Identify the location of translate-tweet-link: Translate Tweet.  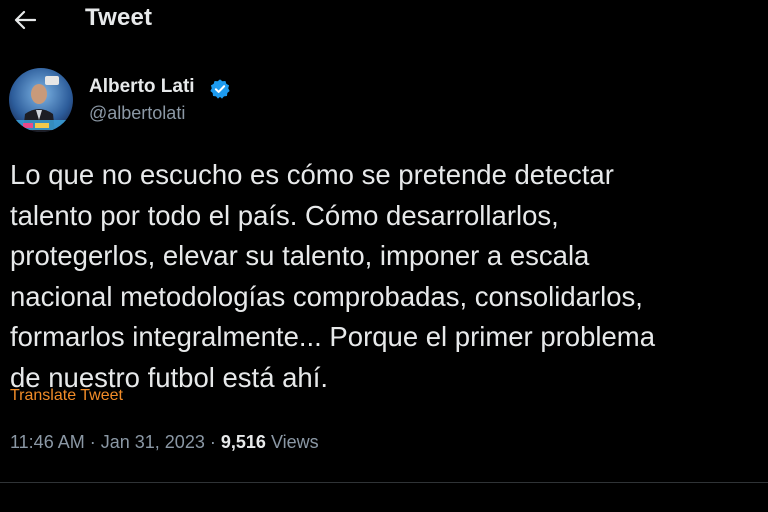
(66, 396).